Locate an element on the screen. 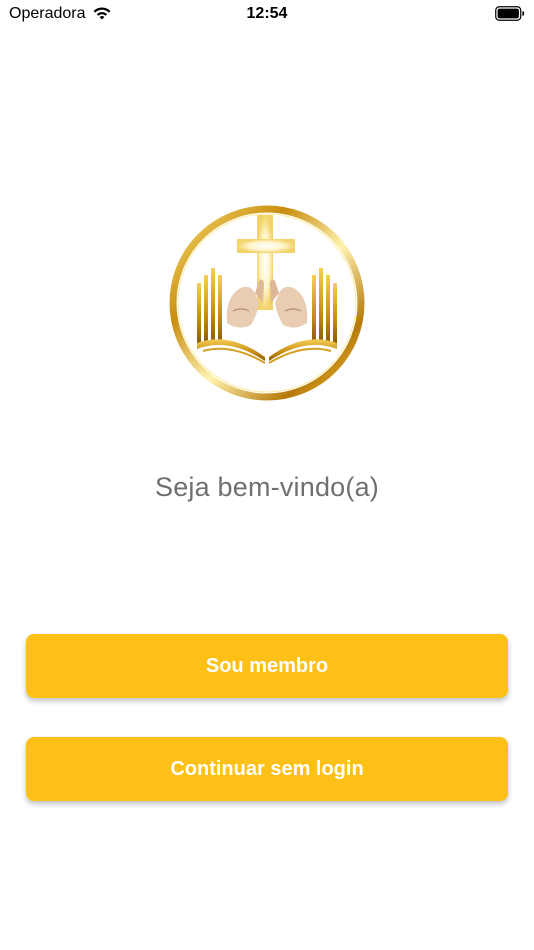 This screenshot has height=950, width=534. member-button: Sou membro is located at coordinates (267, 666).